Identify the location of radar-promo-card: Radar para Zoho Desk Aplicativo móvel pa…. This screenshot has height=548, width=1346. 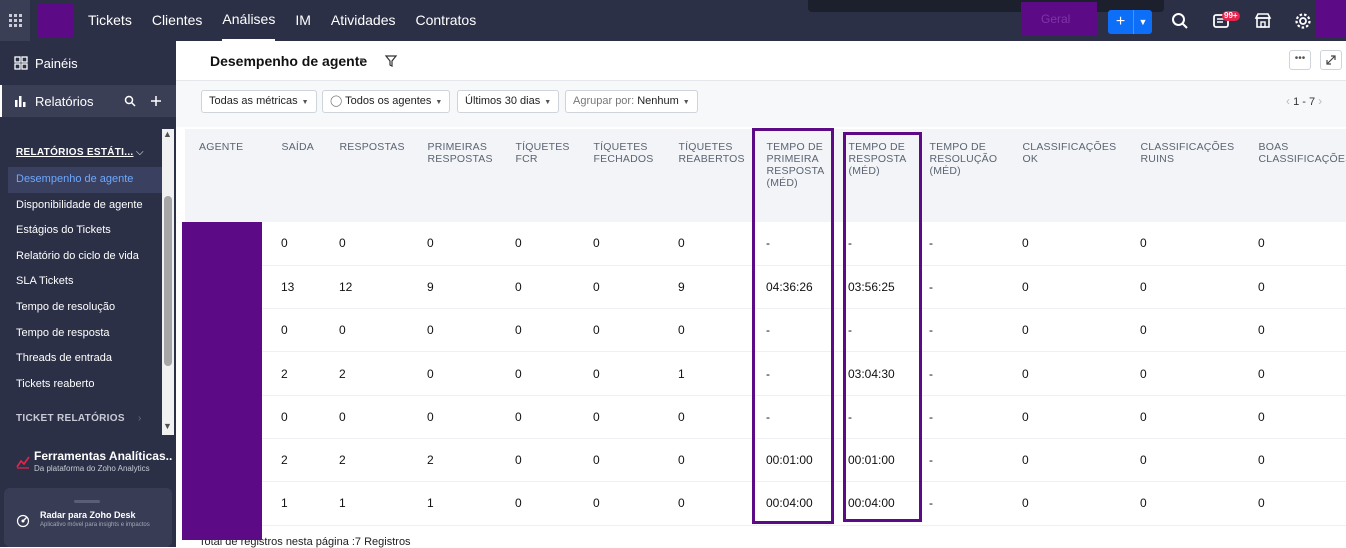
(88, 517).